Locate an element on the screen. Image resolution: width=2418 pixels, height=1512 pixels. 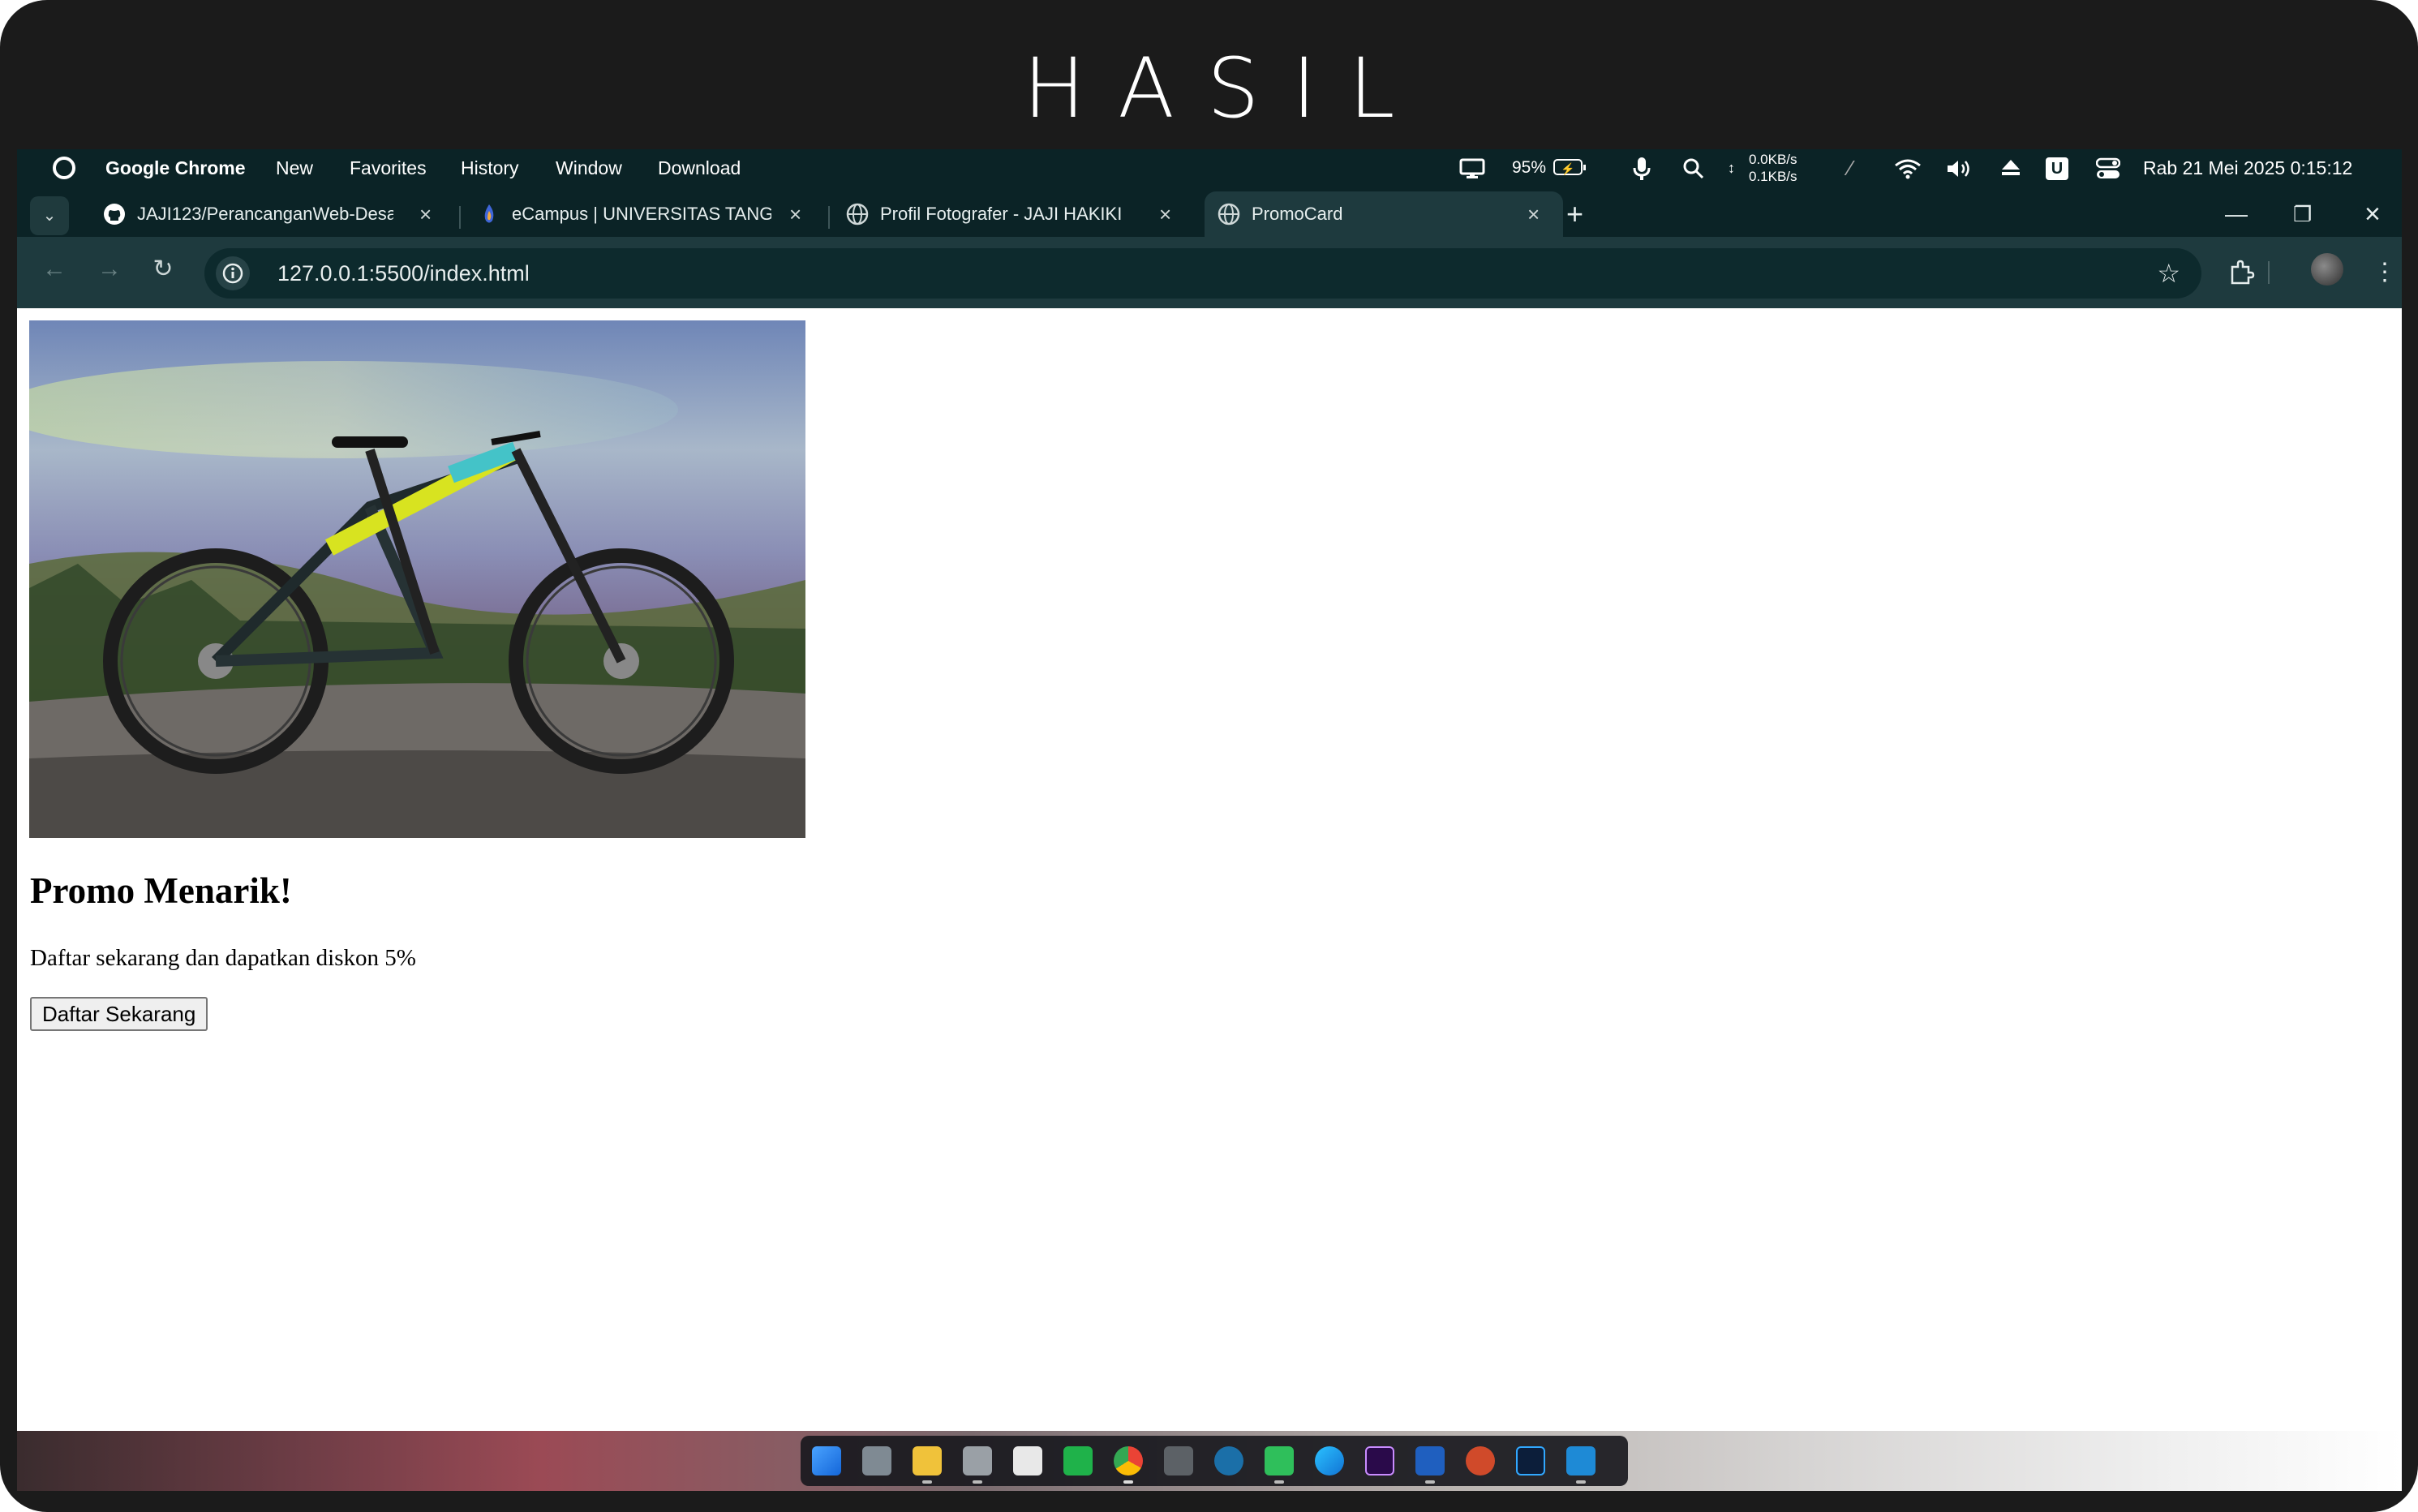
tray-badge: U is located at coordinates (2057, 168).